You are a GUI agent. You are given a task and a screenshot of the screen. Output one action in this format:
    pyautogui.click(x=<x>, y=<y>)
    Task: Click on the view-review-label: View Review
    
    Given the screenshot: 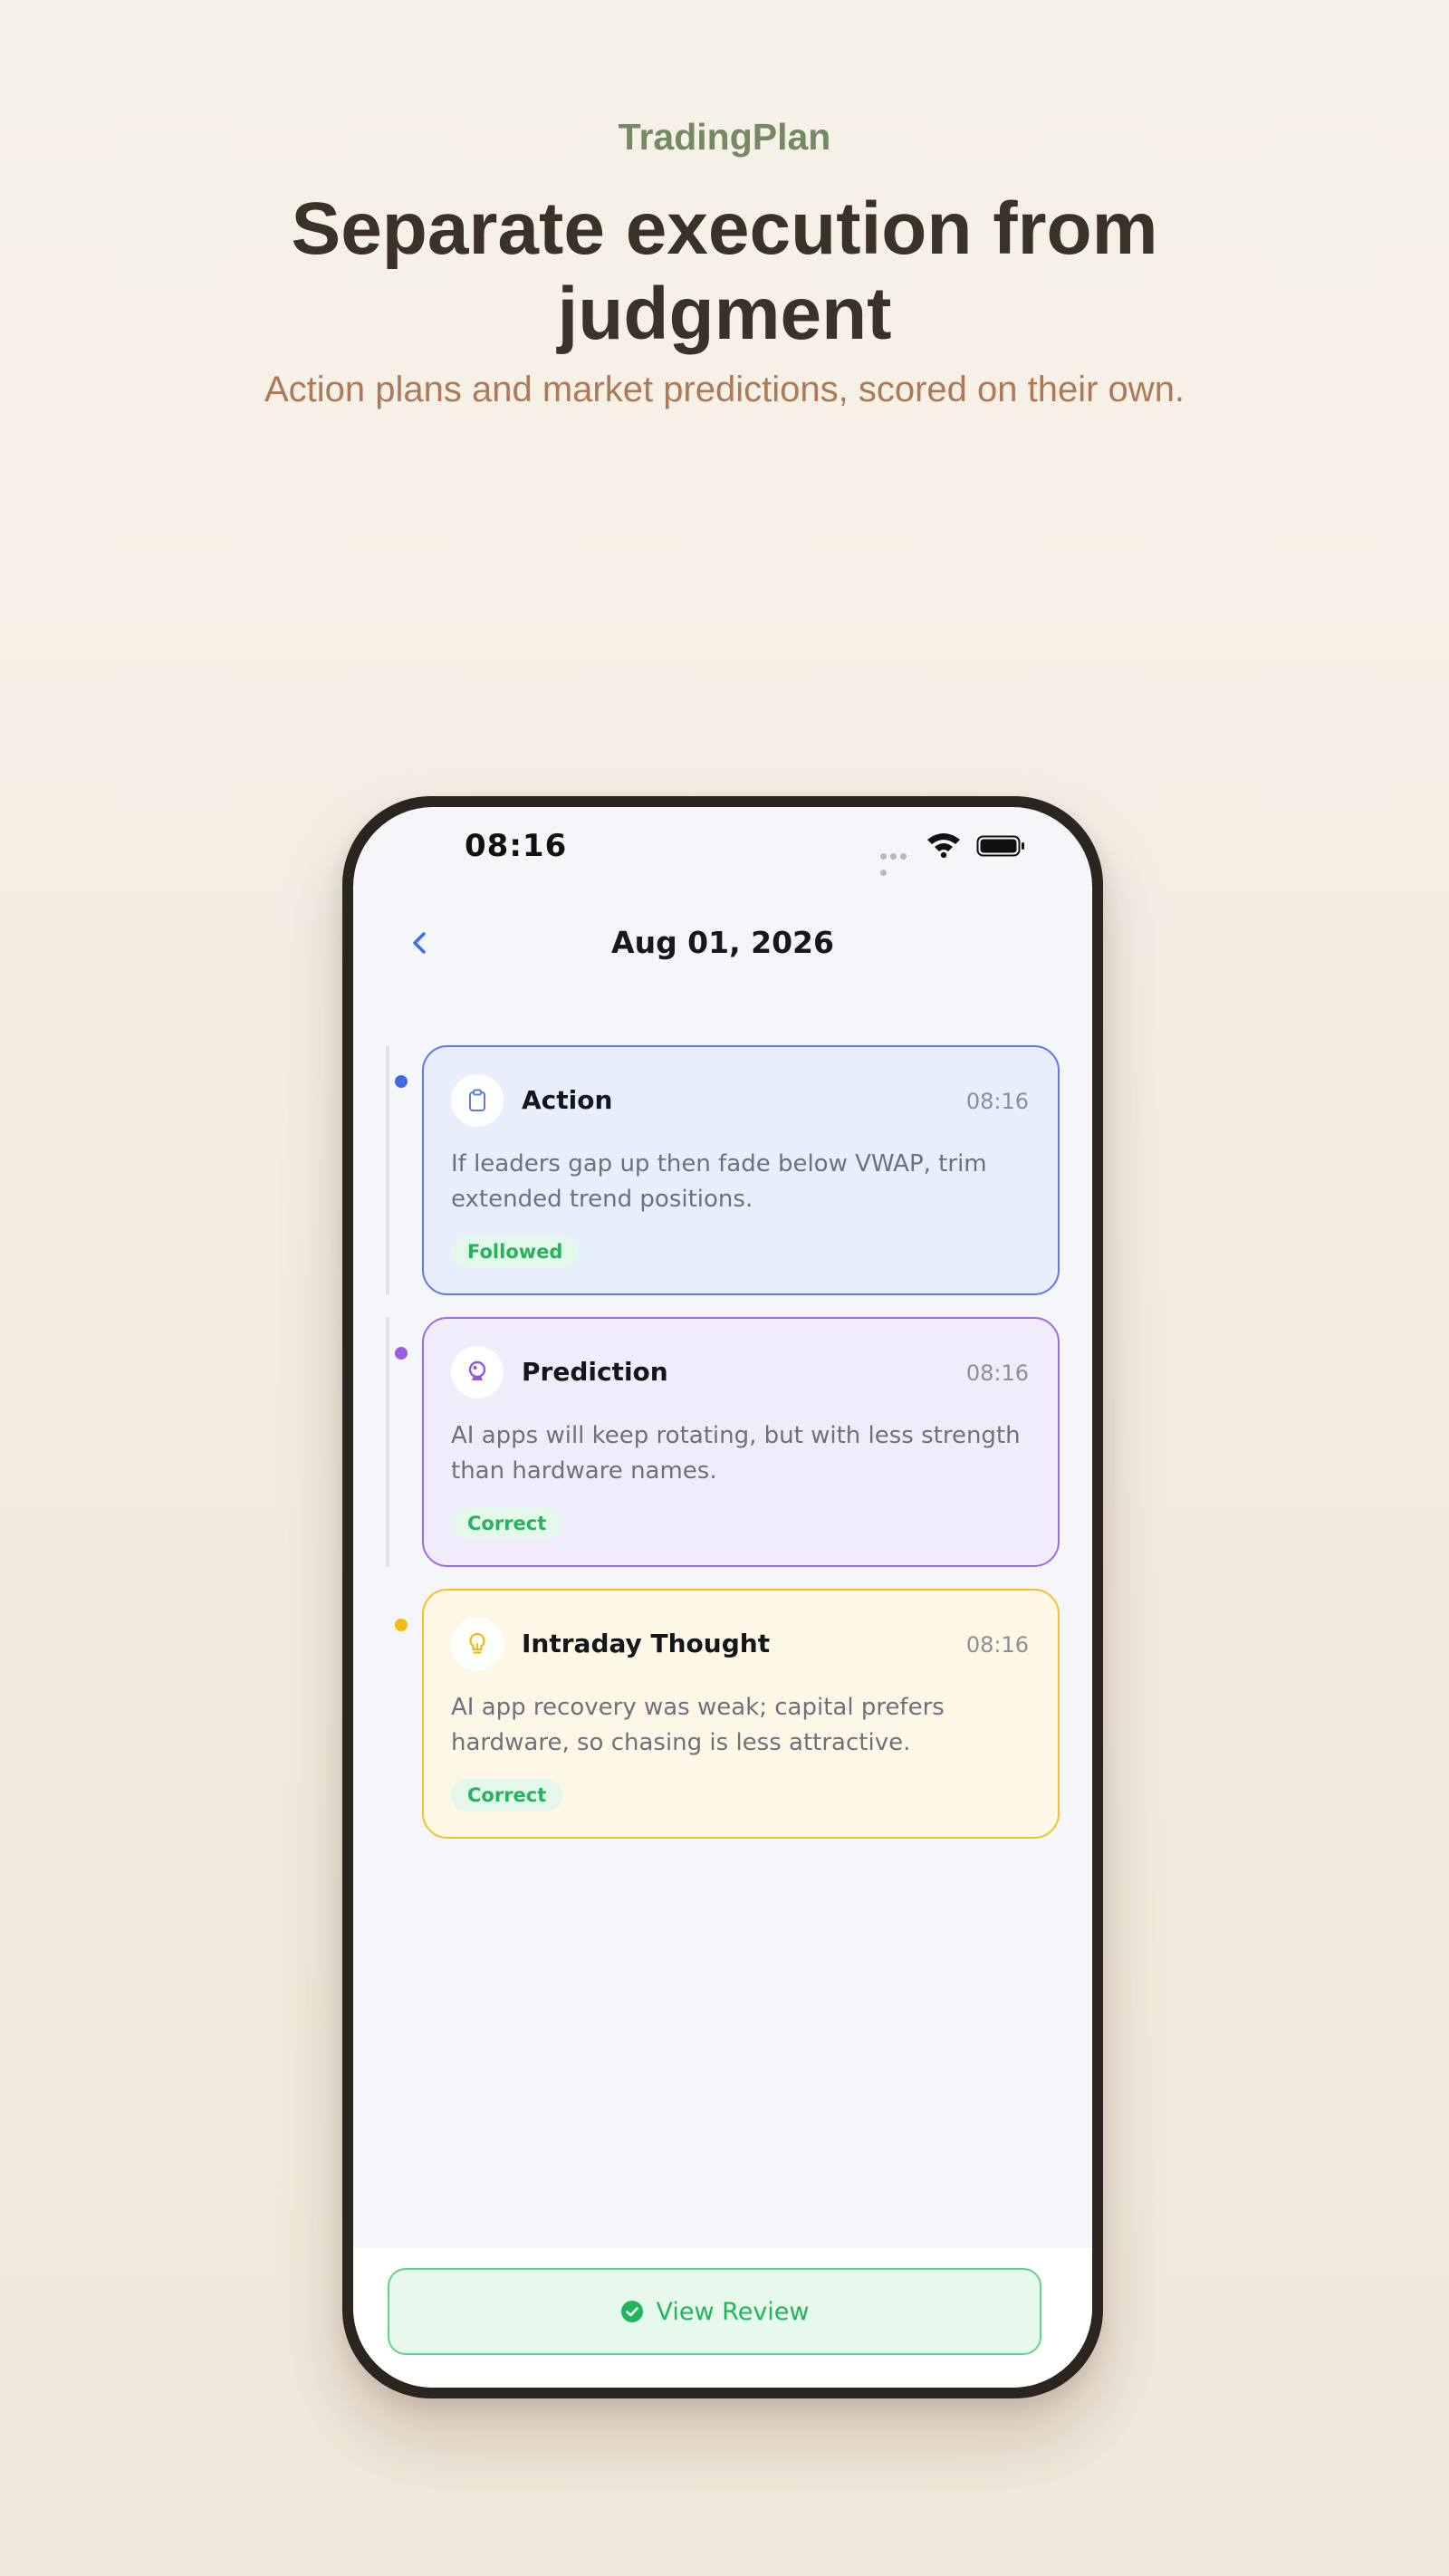 What is the action you would take?
    pyautogui.click(x=733, y=2311)
    